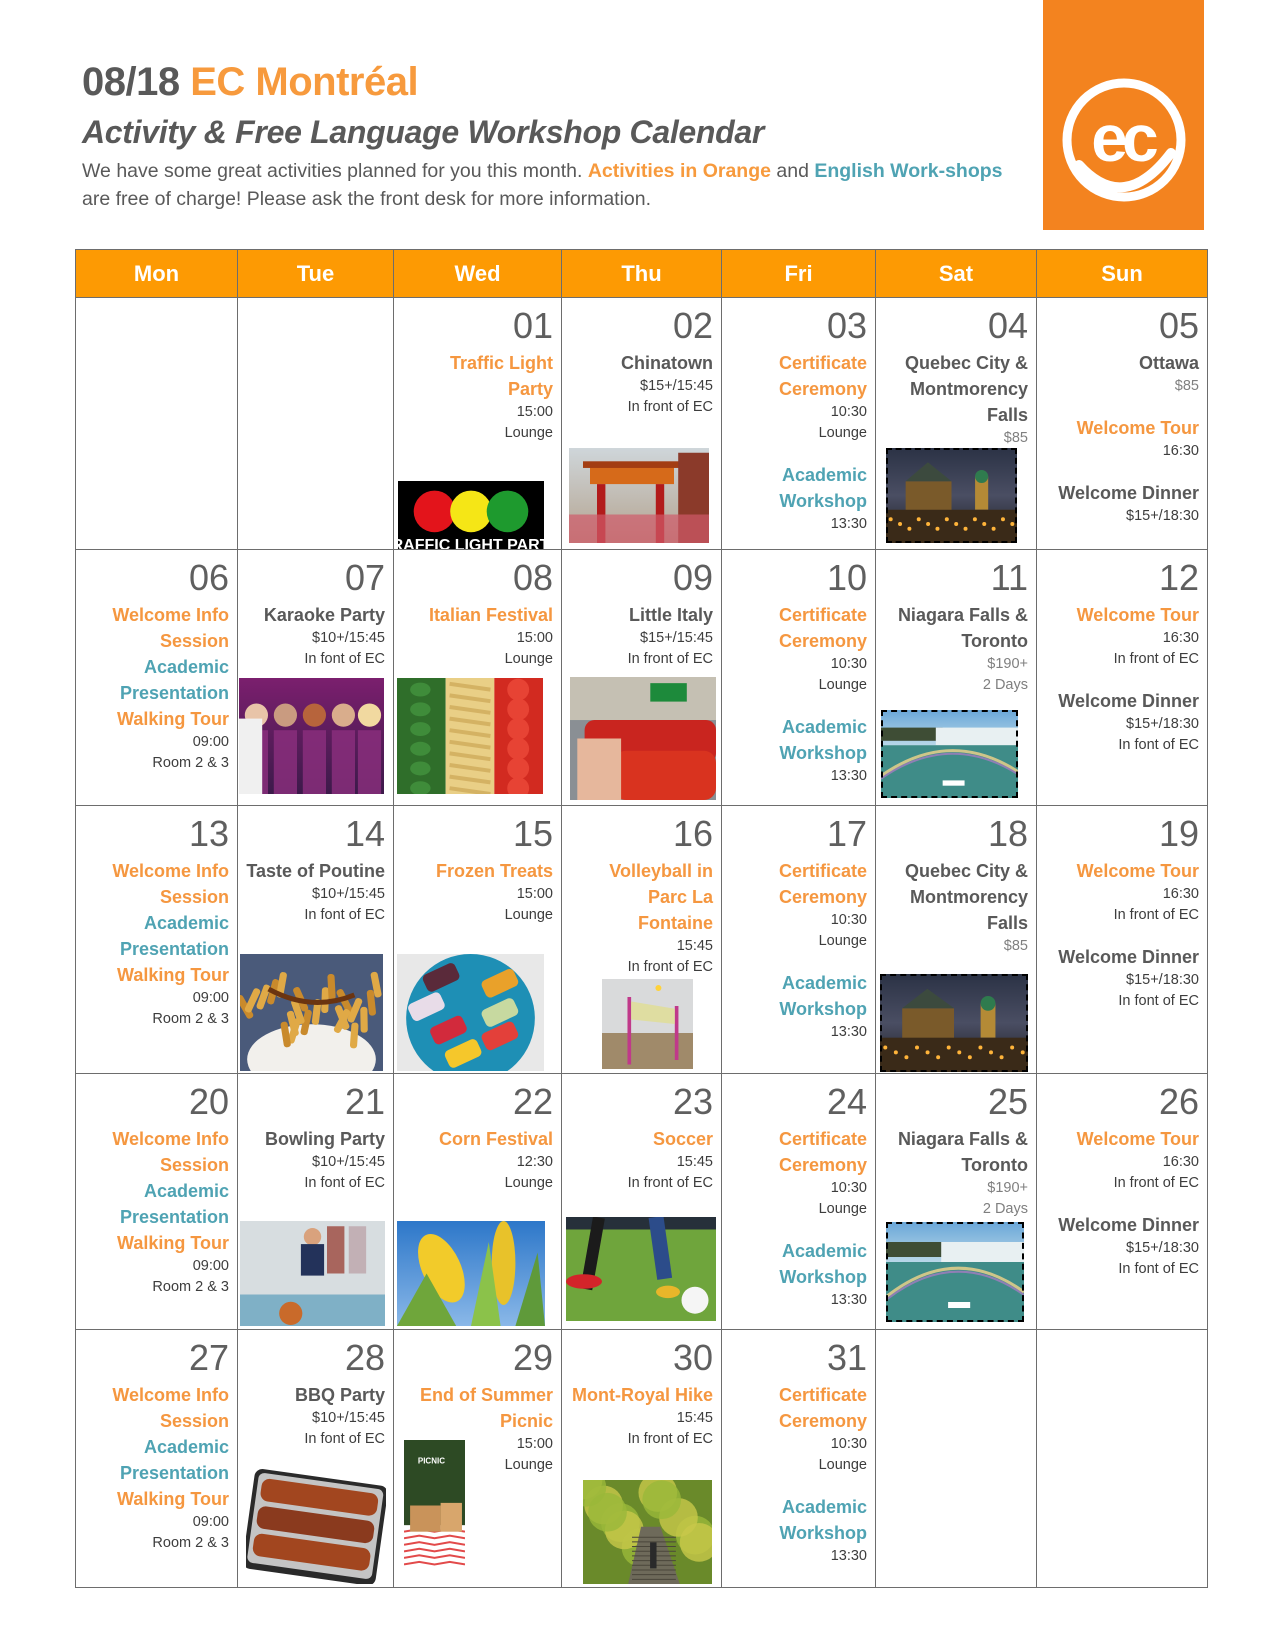 Image resolution: width=1275 pixels, height=1650 pixels. What do you see at coordinates (476, 1139) in the screenshot?
I see `event-title: Corn Festival` at bounding box center [476, 1139].